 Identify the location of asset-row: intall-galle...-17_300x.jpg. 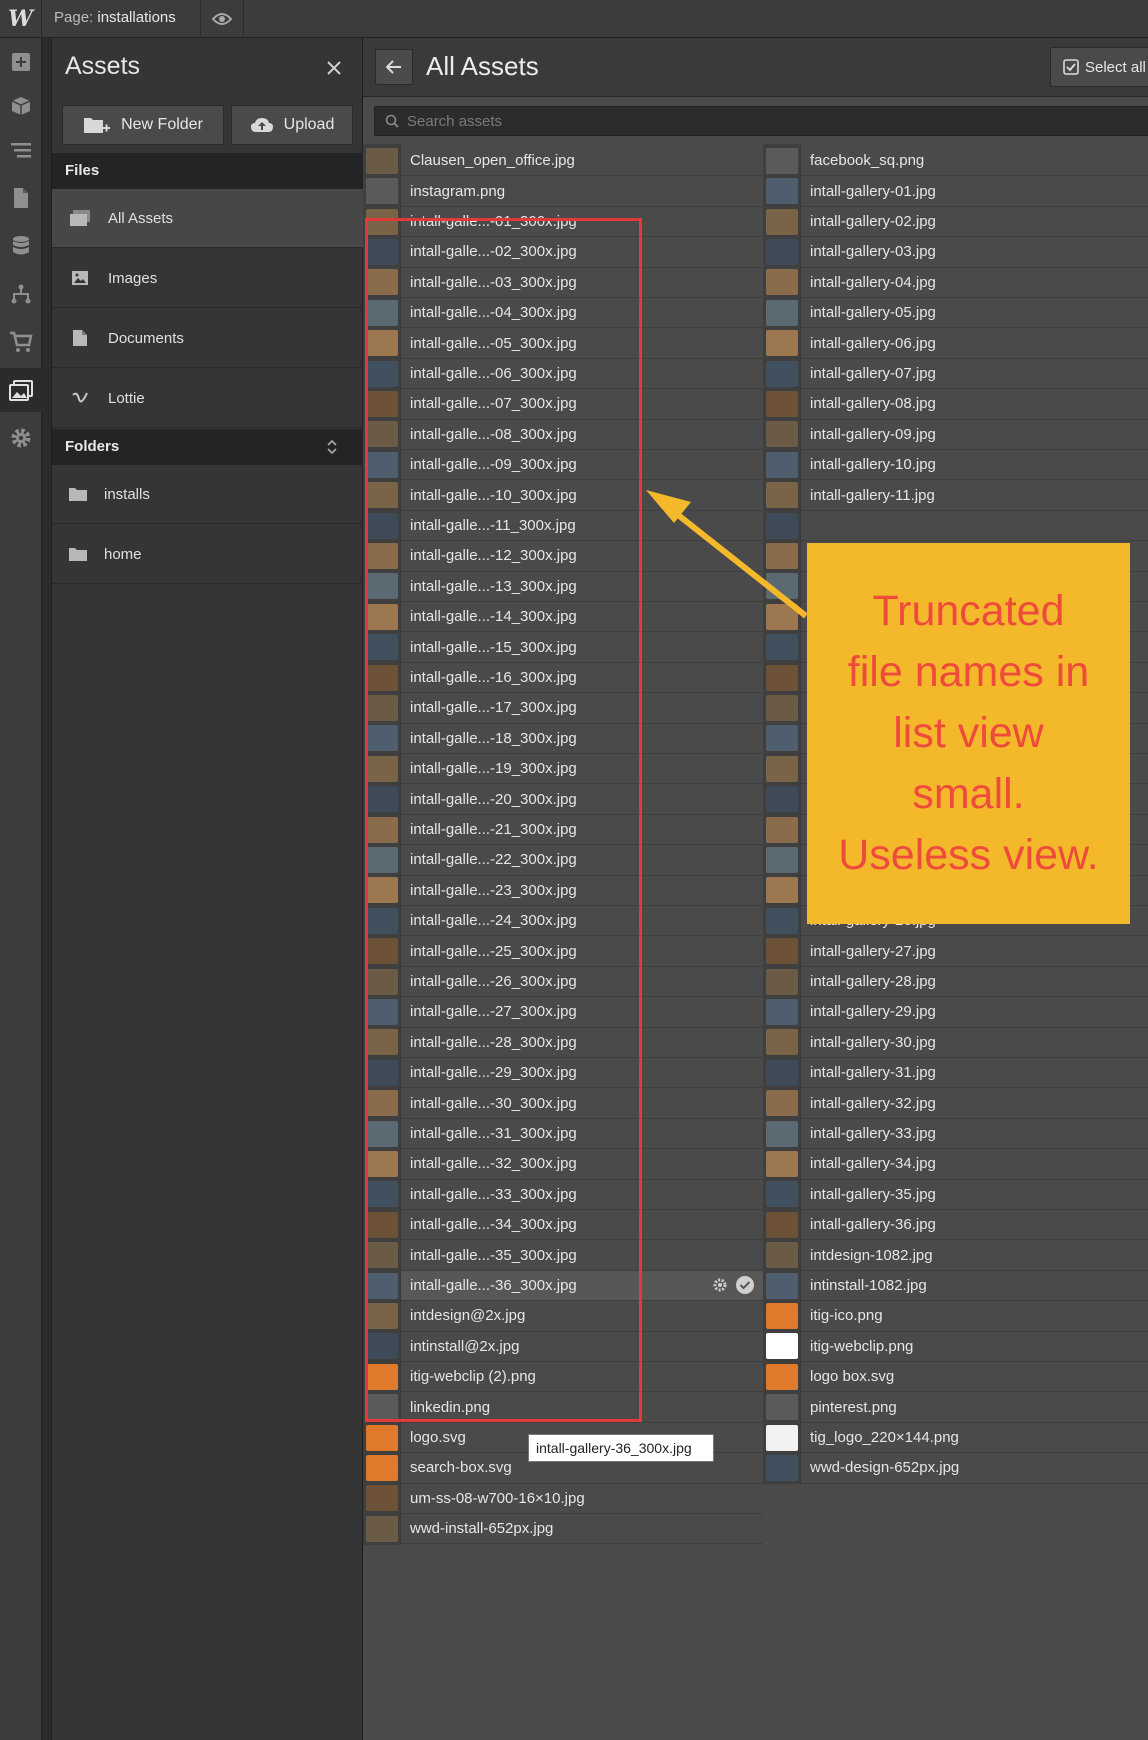
(563, 708).